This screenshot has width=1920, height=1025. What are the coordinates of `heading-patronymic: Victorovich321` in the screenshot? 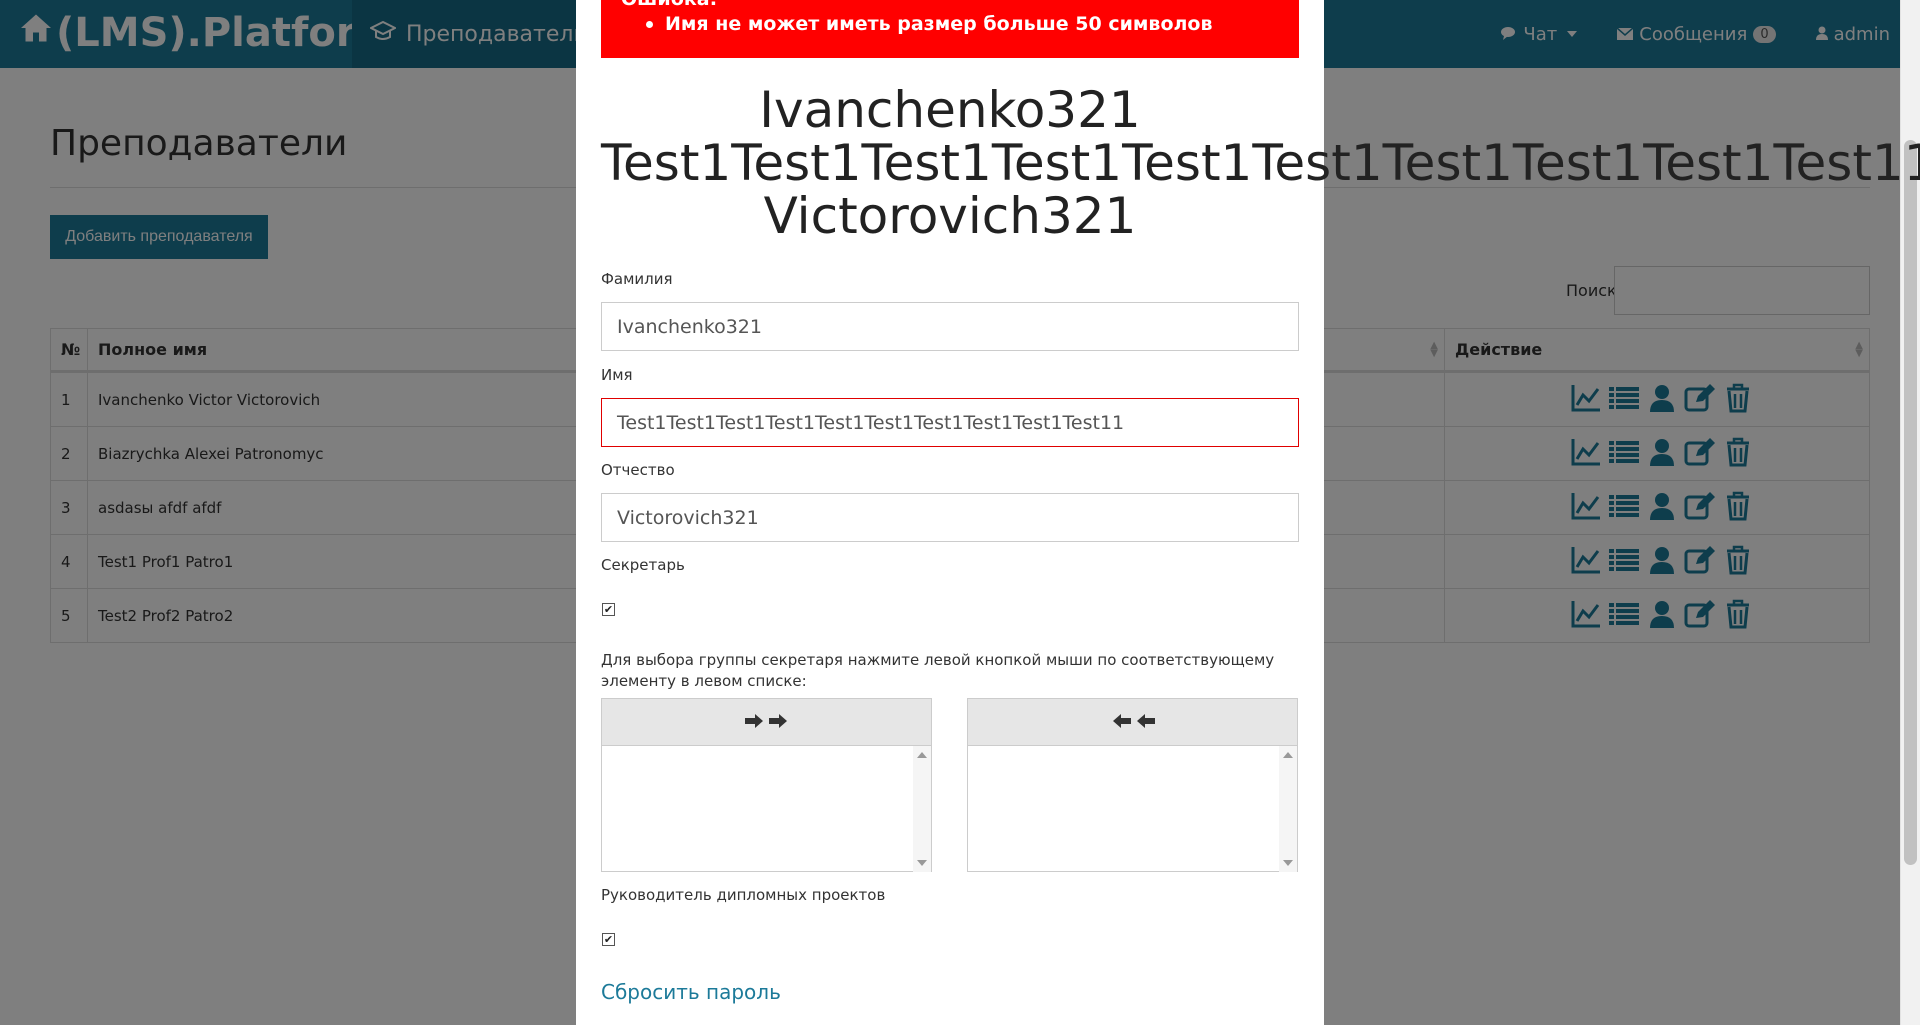 It's located at (950, 216).